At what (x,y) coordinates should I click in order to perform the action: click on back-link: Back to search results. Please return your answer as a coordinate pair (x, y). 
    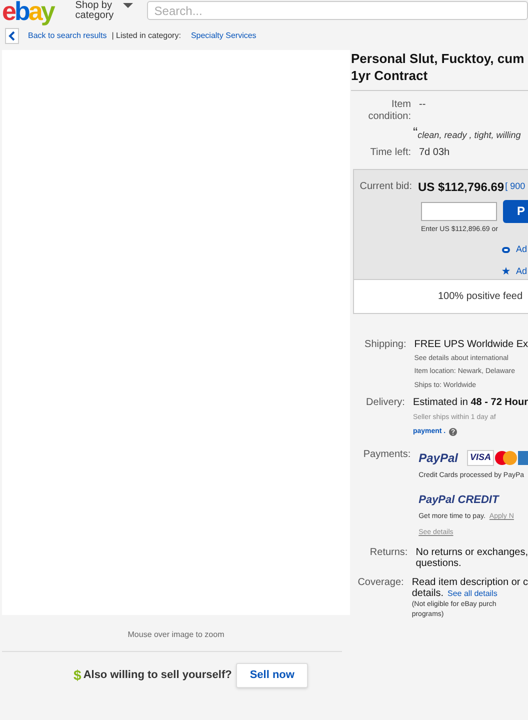
    Looking at the image, I should click on (67, 36).